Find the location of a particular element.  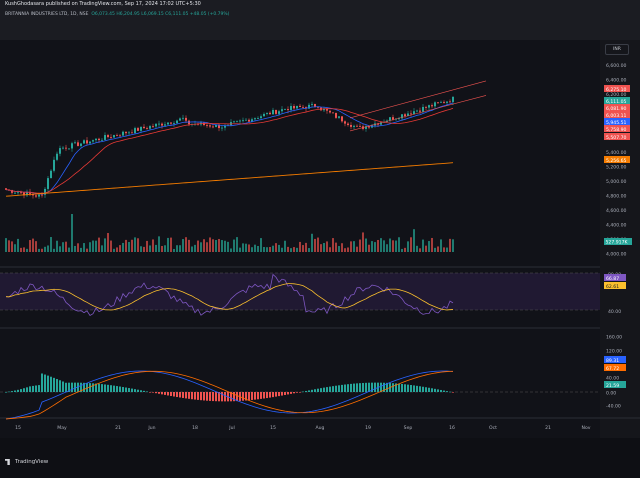

macd-tag-label: 21.59 is located at coordinates (612, 386).